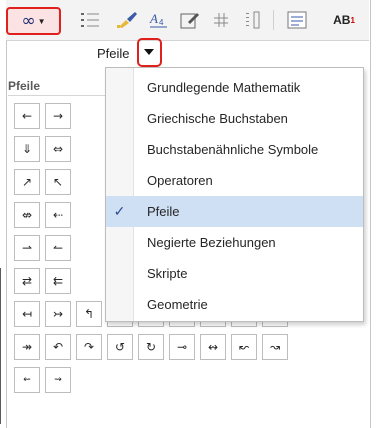 This screenshot has width=377, height=428. What do you see at coordinates (161, 22) in the screenshot?
I see `svg-text: 4` at bounding box center [161, 22].